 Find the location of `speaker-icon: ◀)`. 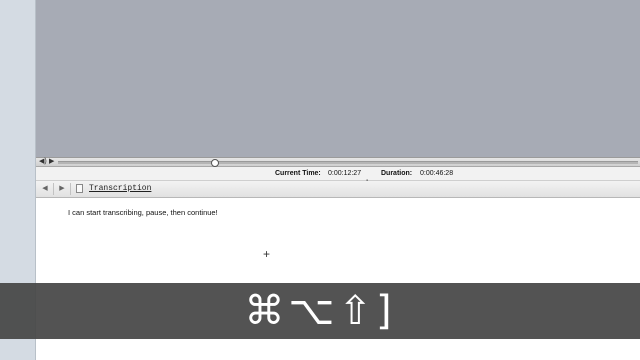

speaker-icon: ◀) is located at coordinates (43, 162).